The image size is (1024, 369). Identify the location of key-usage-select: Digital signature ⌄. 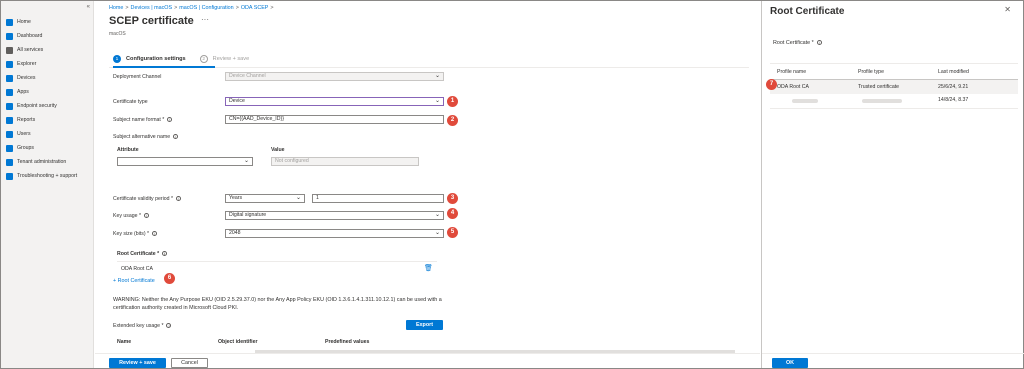
(334, 215).